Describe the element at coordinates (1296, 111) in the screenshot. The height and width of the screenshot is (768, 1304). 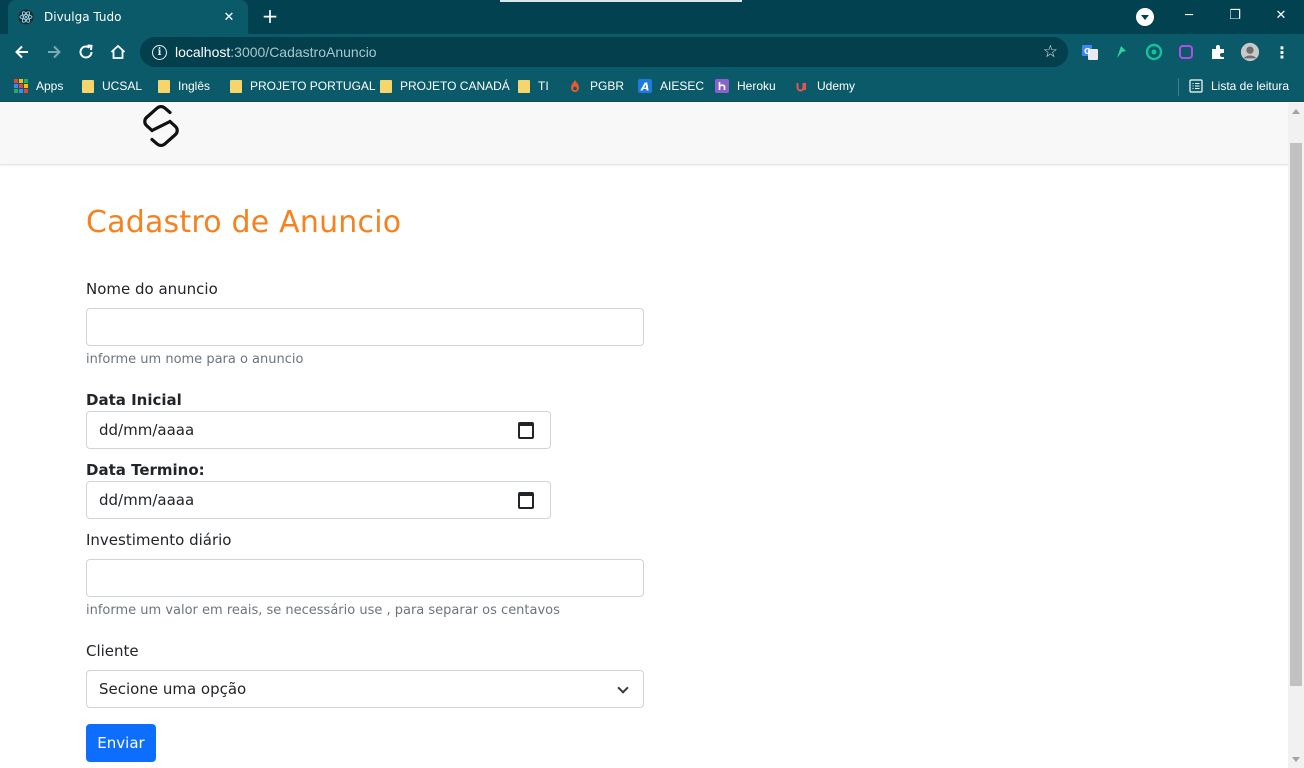
I see `scroll-up-arrow-icon` at that location.